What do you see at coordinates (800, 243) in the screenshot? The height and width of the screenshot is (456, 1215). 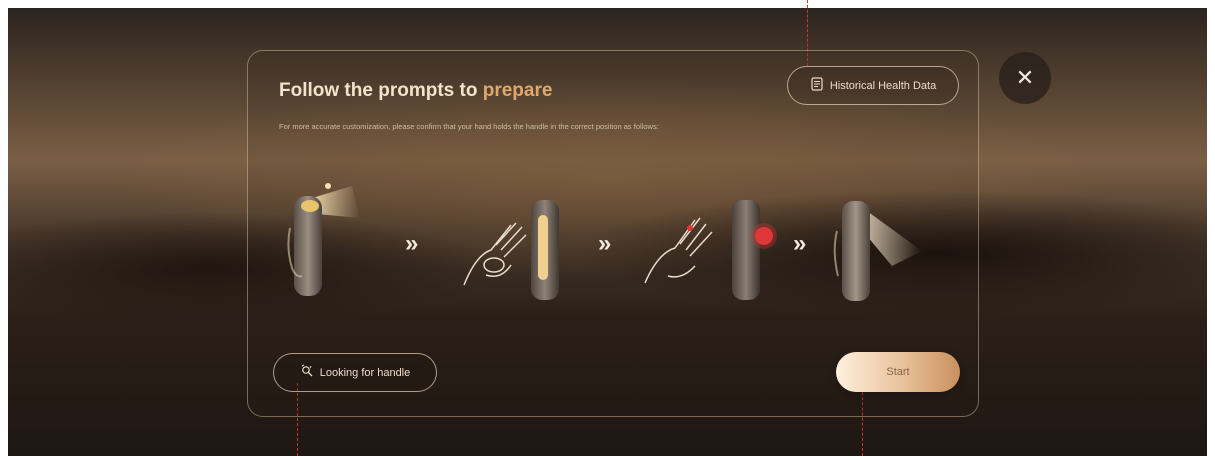 I see `step-arrow-3: »` at bounding box center [800, 243].